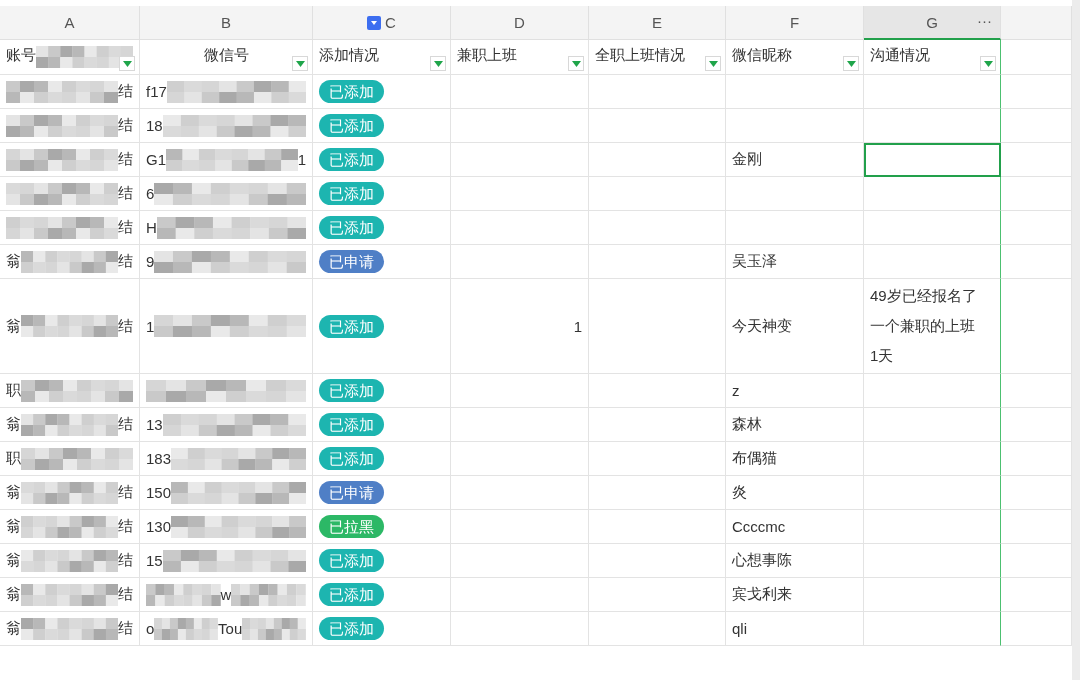 The image size is (1080, 680). I want to click on cell-text: 13, so click(154, 424).